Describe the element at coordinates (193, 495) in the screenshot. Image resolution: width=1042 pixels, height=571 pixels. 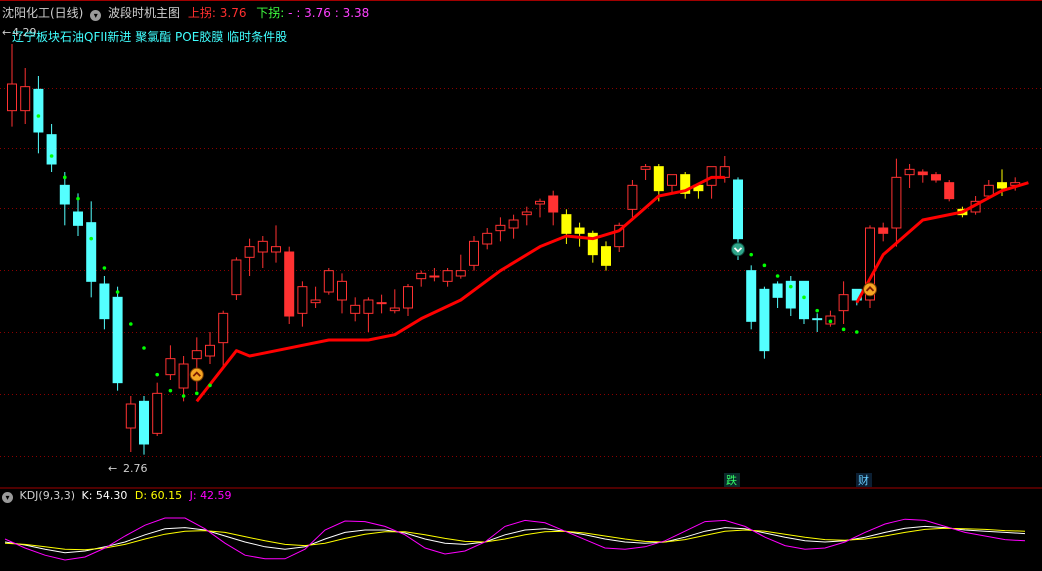
I see `kdj-j-label: J:` at that location.